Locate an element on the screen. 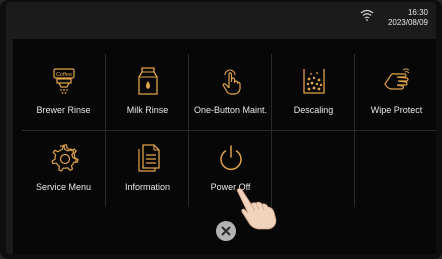 The image size is (442, 259). menu-item-wipe-protect: Wipe Protect is located at coordinates (396, 92).